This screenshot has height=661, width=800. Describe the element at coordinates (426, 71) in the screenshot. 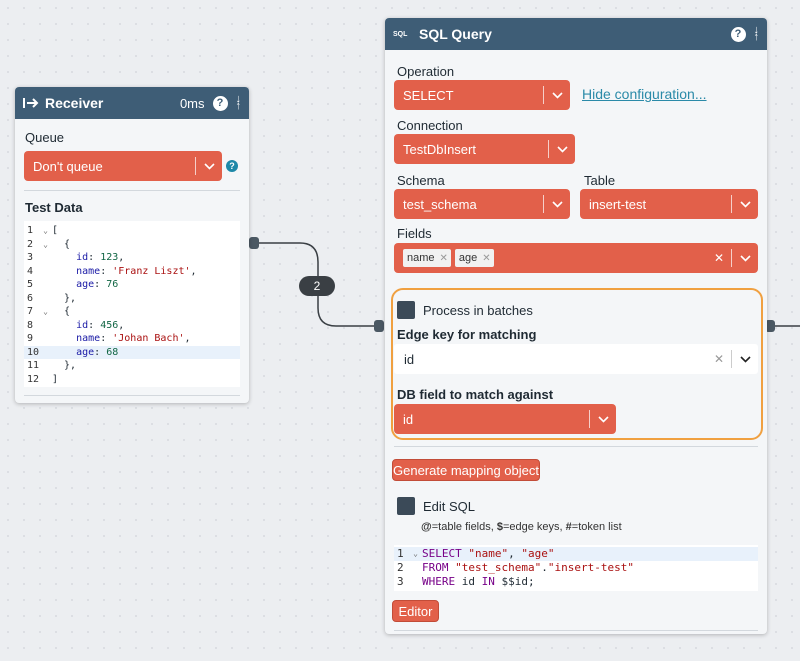

I see `operation-label: Operation` at that location.